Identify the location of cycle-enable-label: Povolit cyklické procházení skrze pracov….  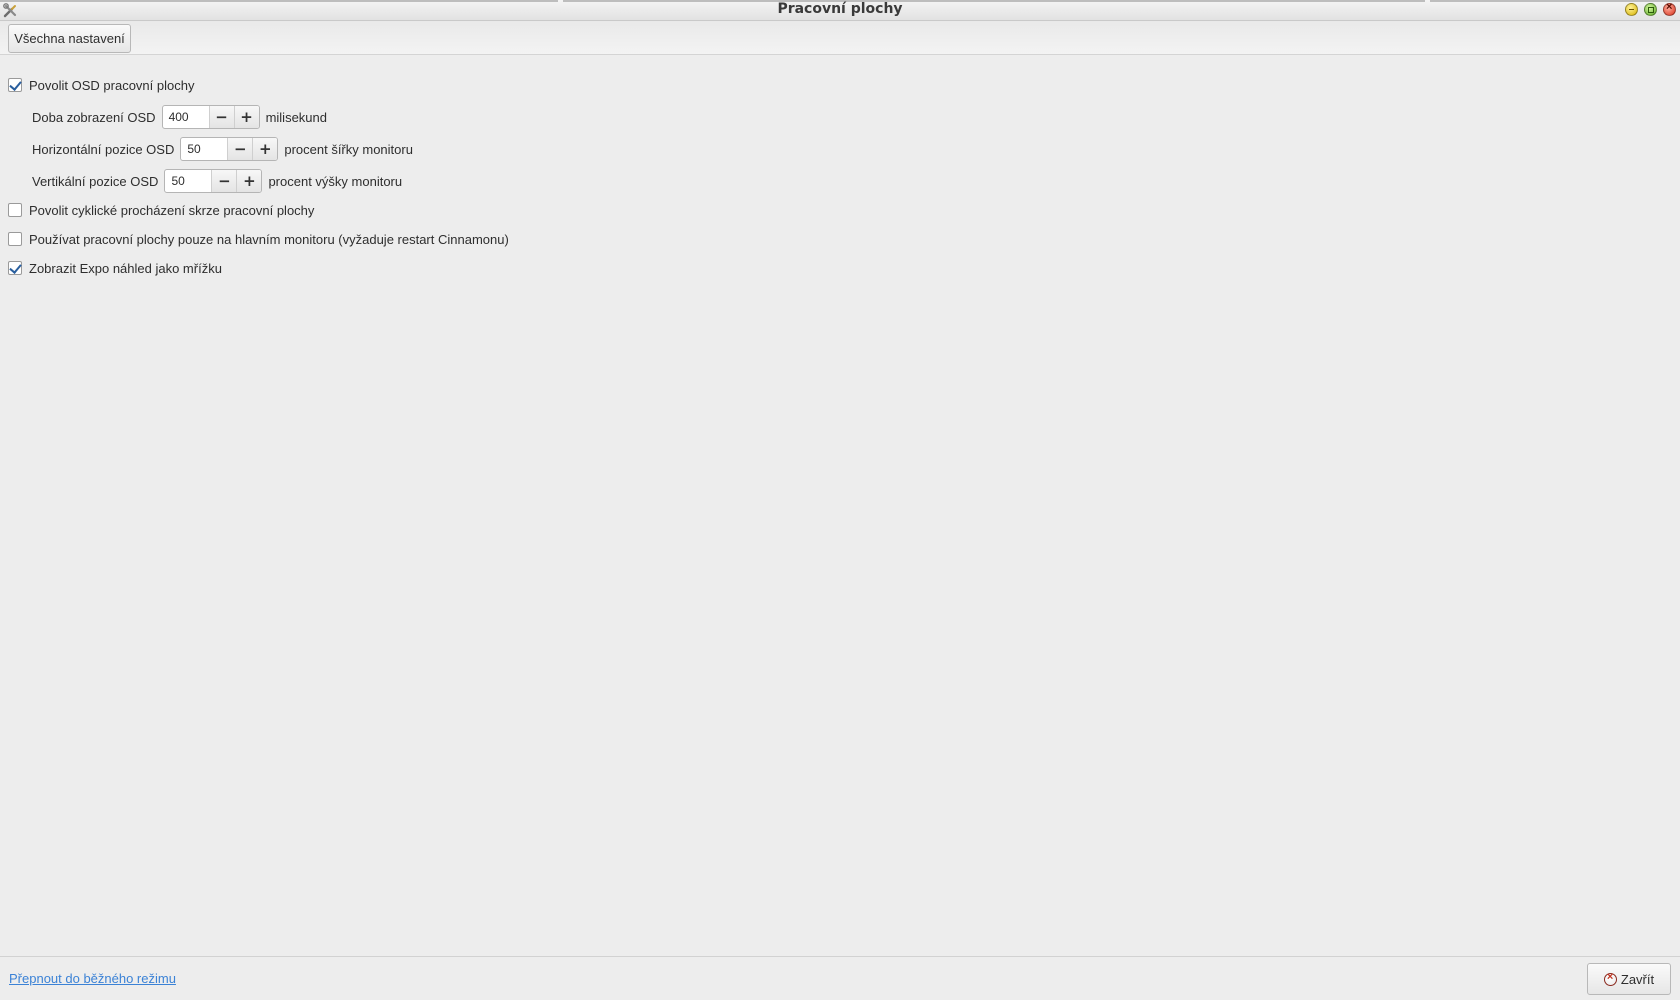
(172, 210).